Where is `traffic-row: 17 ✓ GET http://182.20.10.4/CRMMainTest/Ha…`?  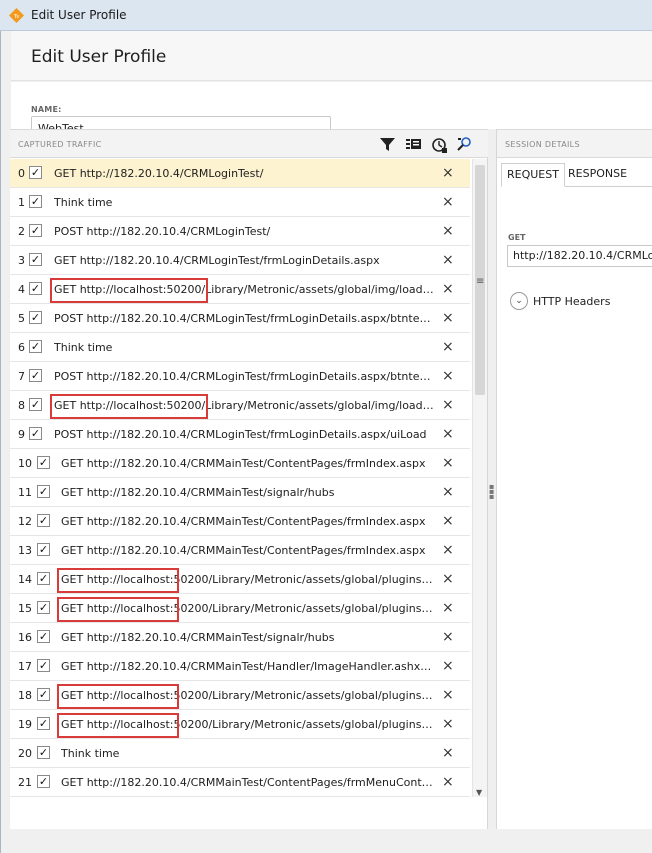 traffic-row: 17 ✓ GET http://182.20.10.4/CRMMainTest/Ha… is located at coordinates (240, 666).